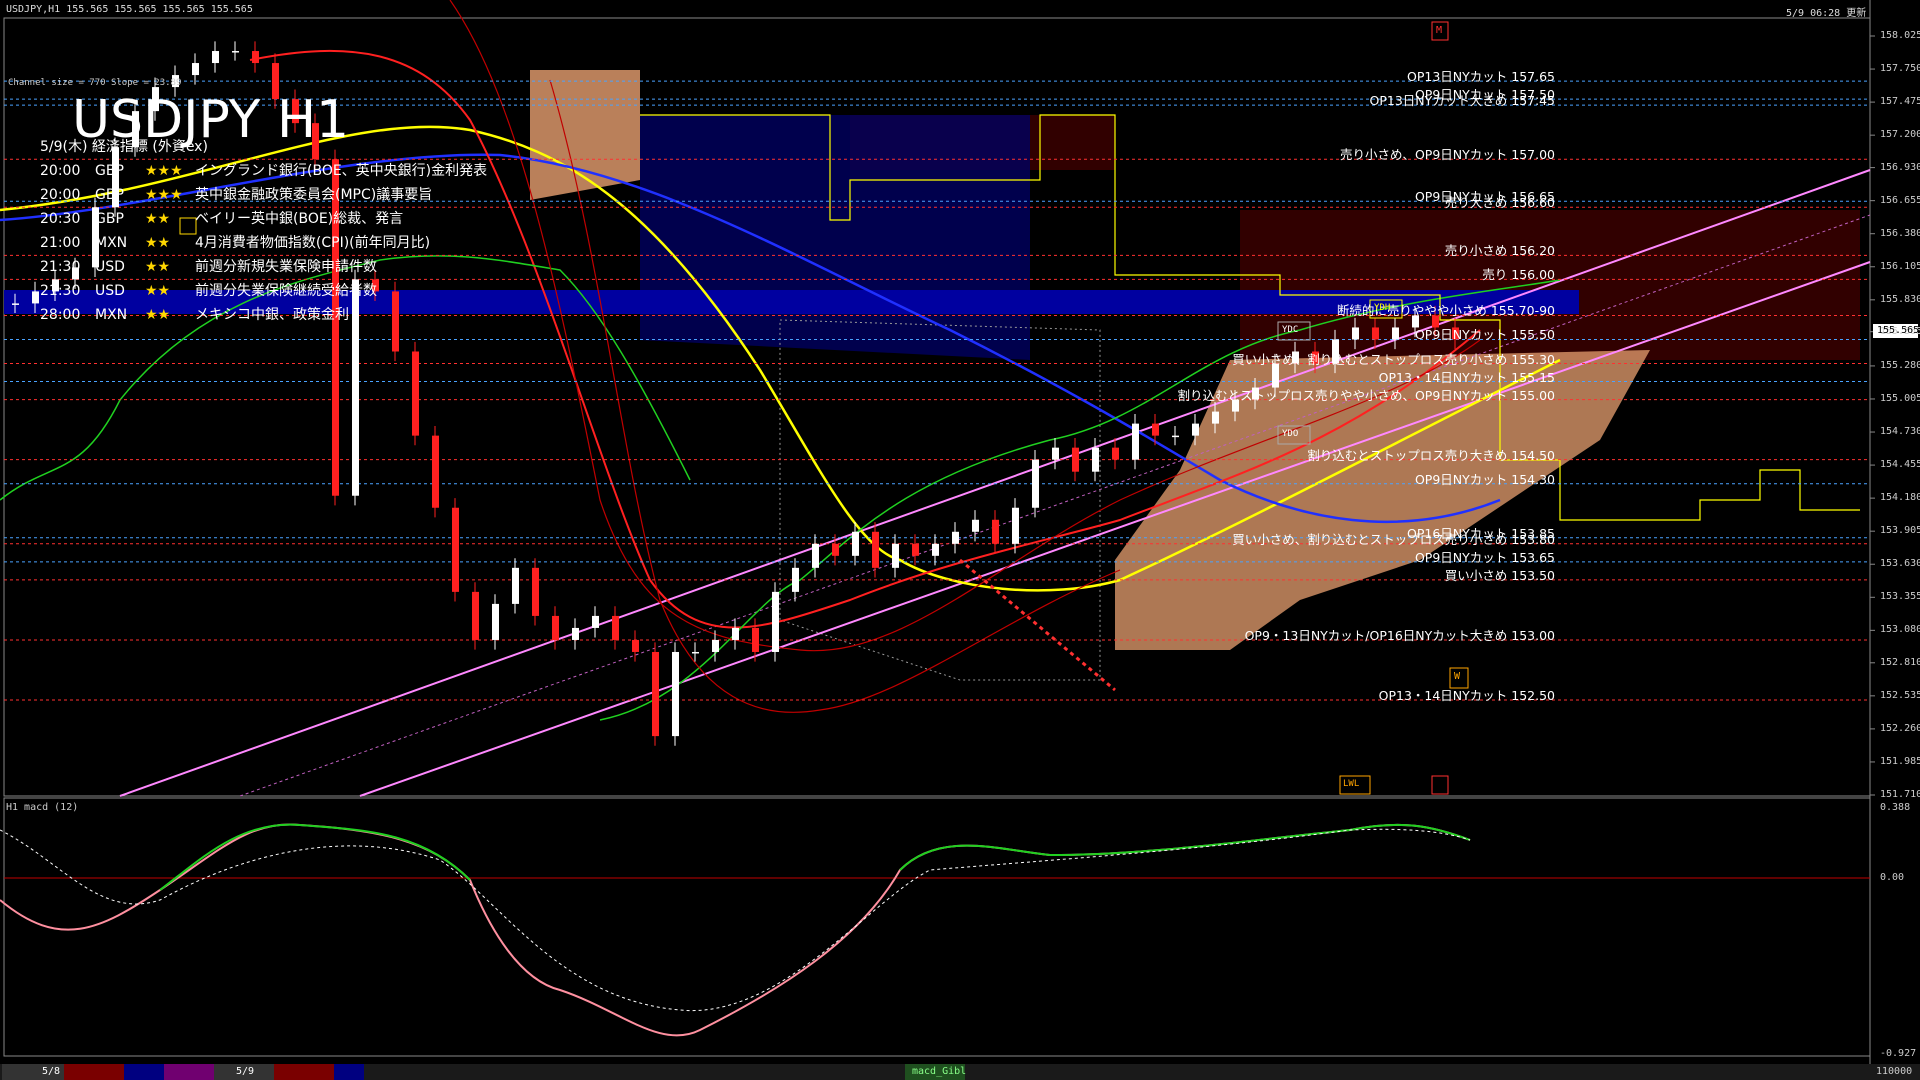  I want to click on order-label: 買い小さめ、割り込むとストップロス売り小さめ 153.80, so click(1393, 539).